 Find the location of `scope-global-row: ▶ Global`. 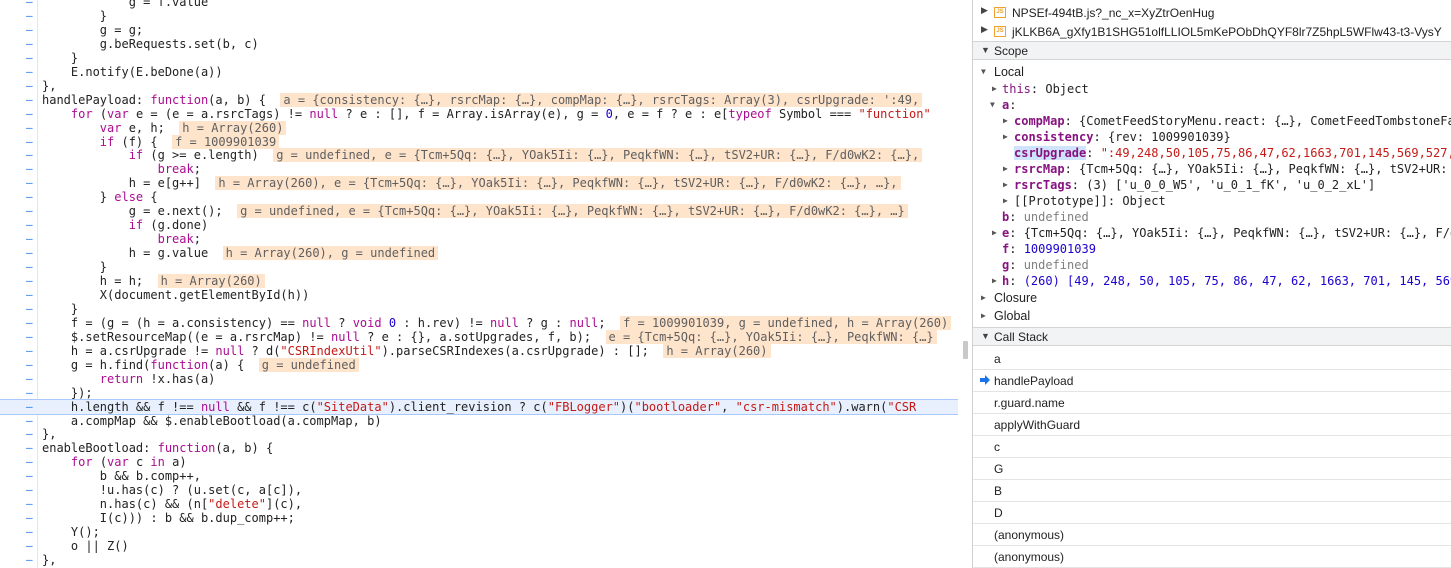

scope-global-row: ▶ Global is located at coordinates (1212, 316).